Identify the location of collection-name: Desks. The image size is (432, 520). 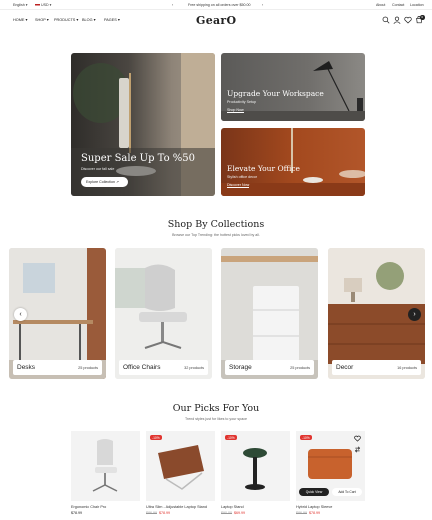
(26, 367).